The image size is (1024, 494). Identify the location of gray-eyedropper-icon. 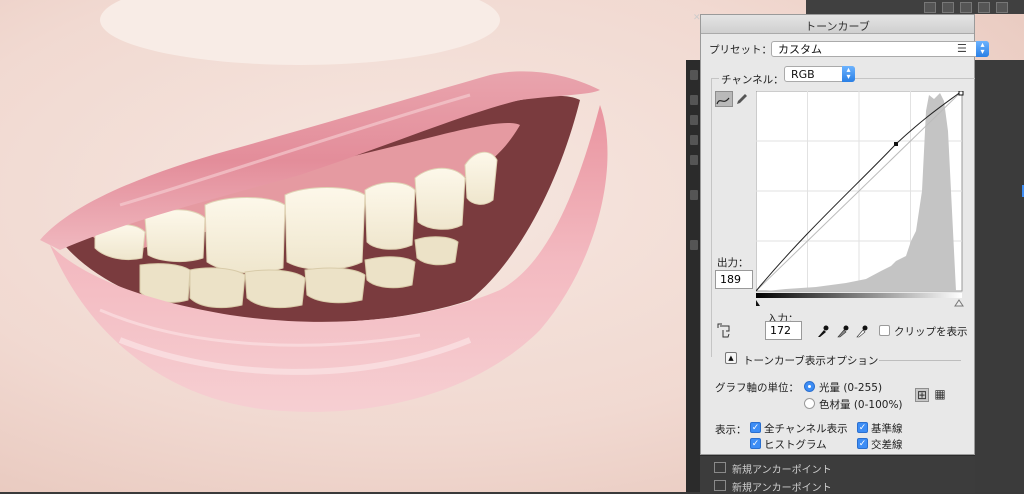
(843, 331).